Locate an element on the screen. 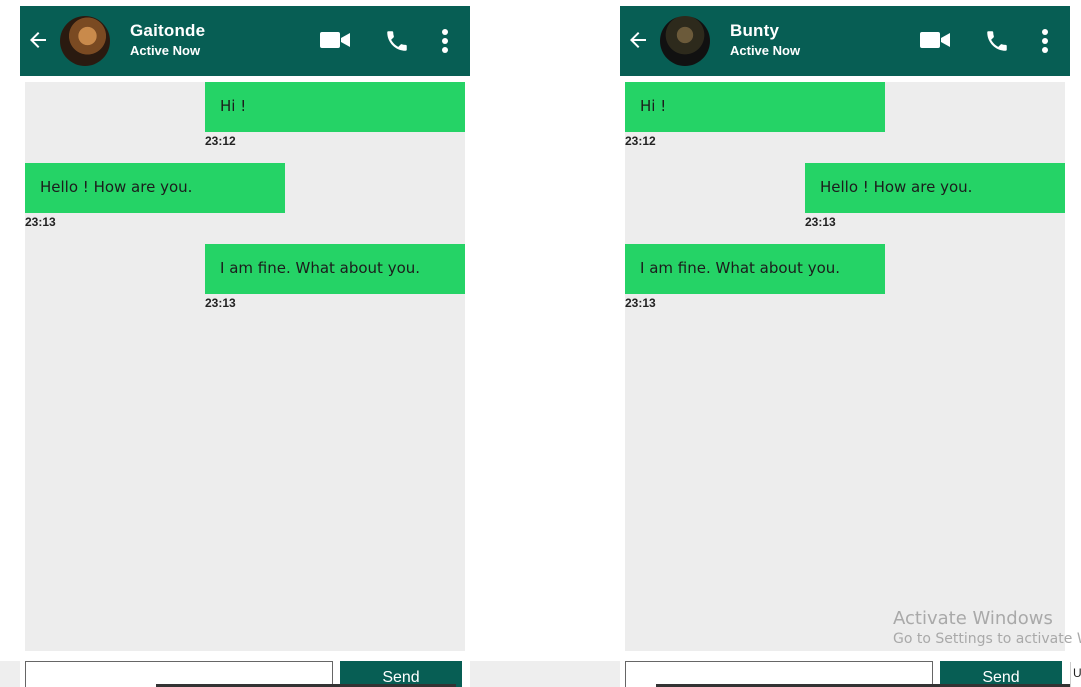 Image resolution: width=1081 pixels, height=687 pixels. message-sent: Hi ! 23:12 is located at coordinates (335, 115).